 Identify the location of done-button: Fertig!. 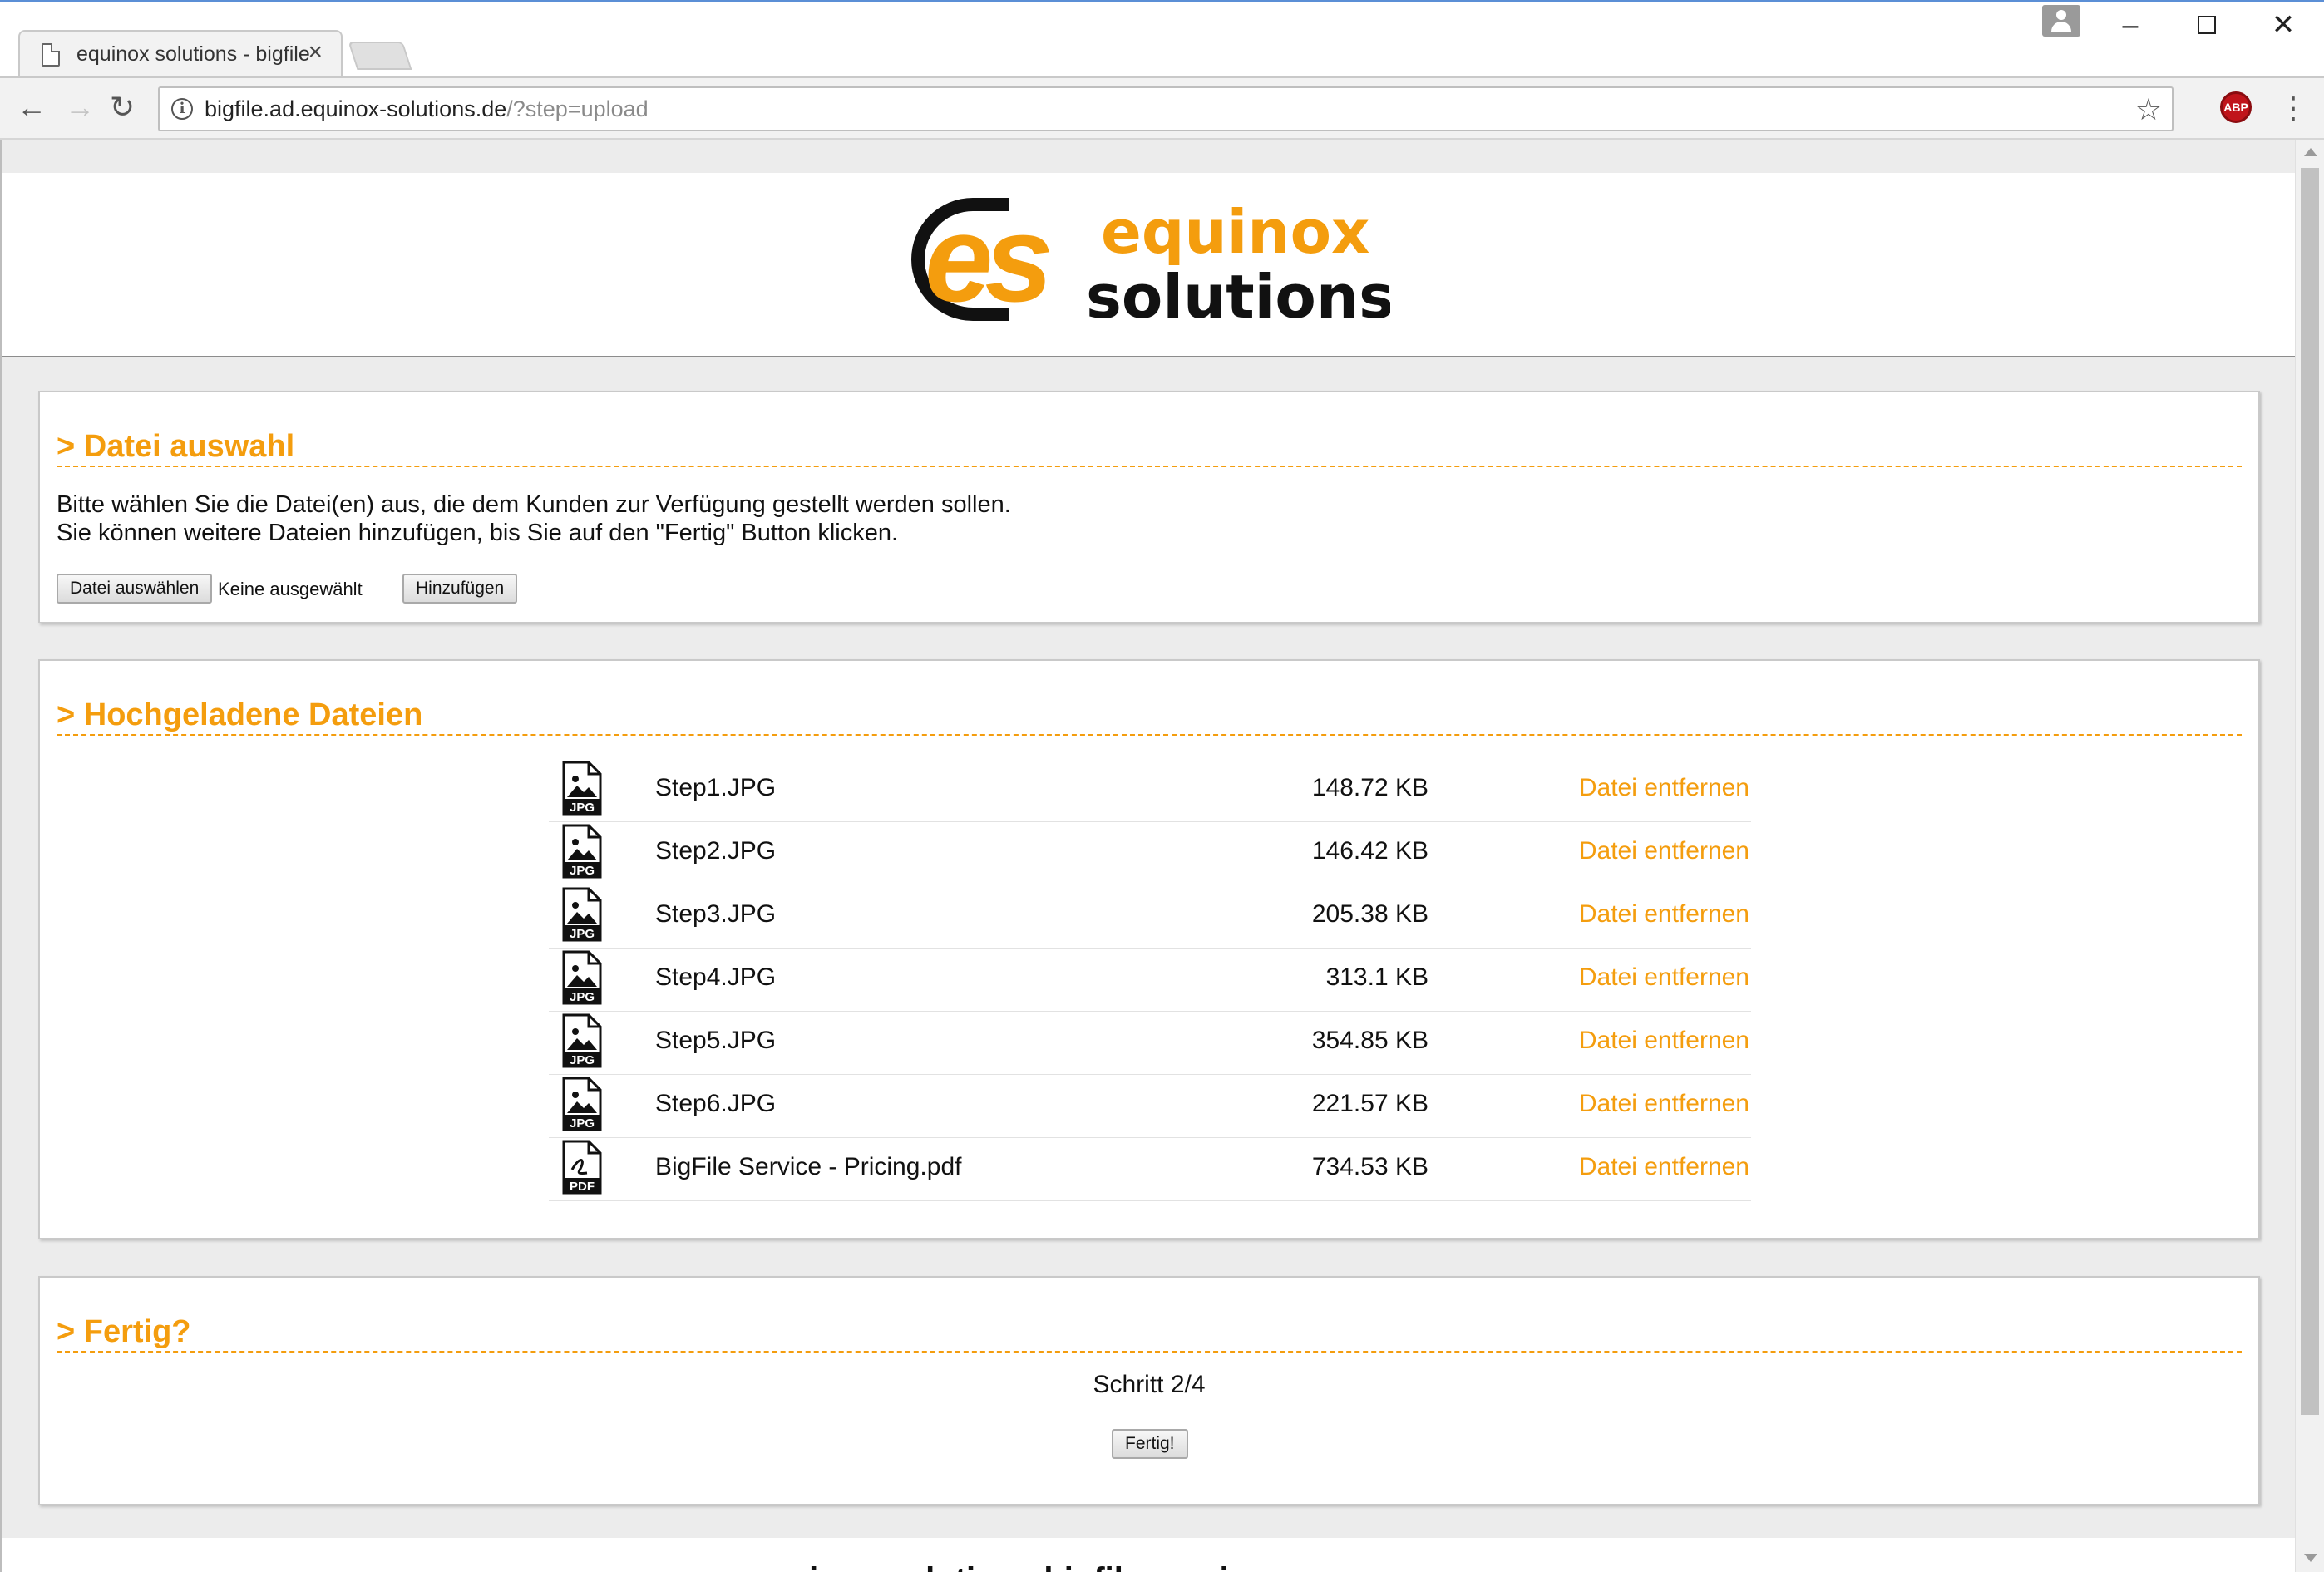
(1150, 1444).